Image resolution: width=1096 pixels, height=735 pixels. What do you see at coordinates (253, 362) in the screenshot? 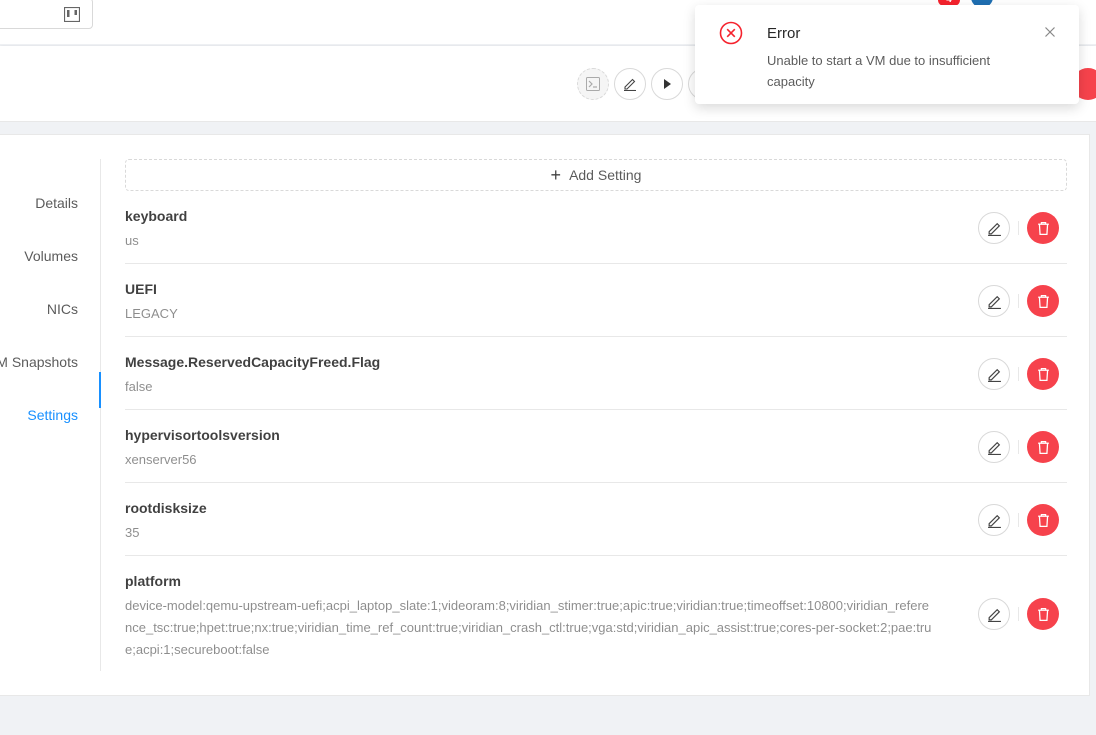
I see `setting-key: Message.ReservedCapacityFreed.Flag` at bounding box center [253, 362].